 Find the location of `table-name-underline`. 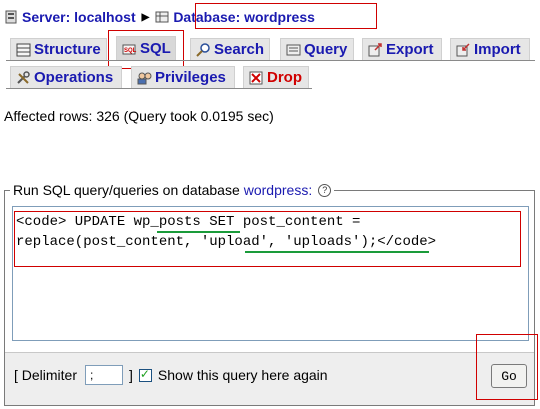

table-name-underline is located at coordinates (198, 232).